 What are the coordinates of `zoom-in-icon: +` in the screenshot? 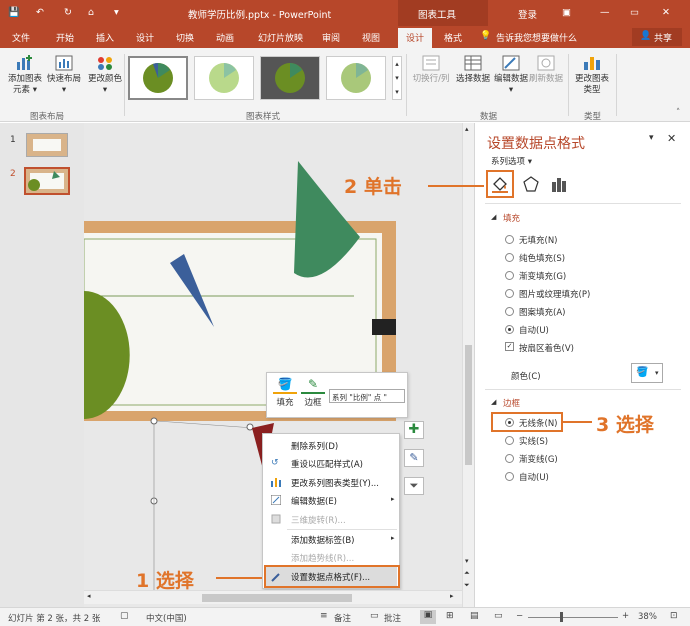 It's located at (625, 616).